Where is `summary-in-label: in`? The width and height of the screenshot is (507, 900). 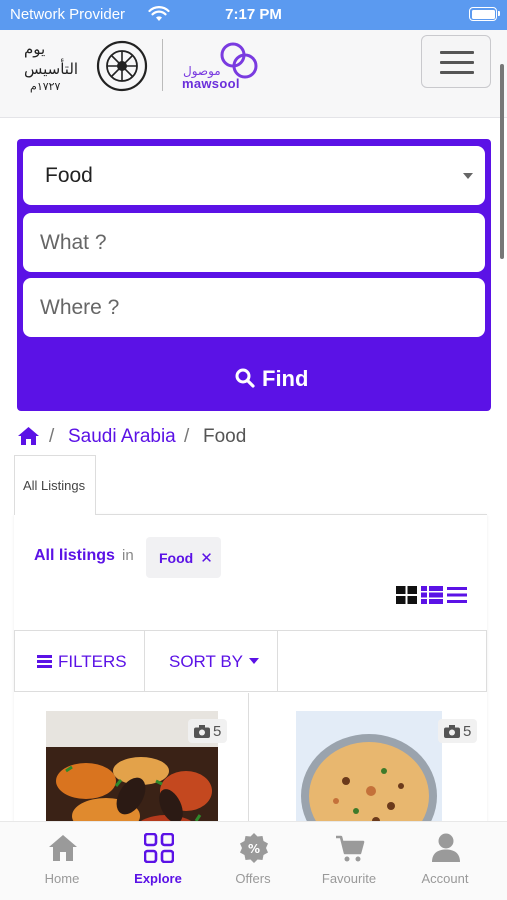 summary-in-label: in is located at coordinates (128, 555).